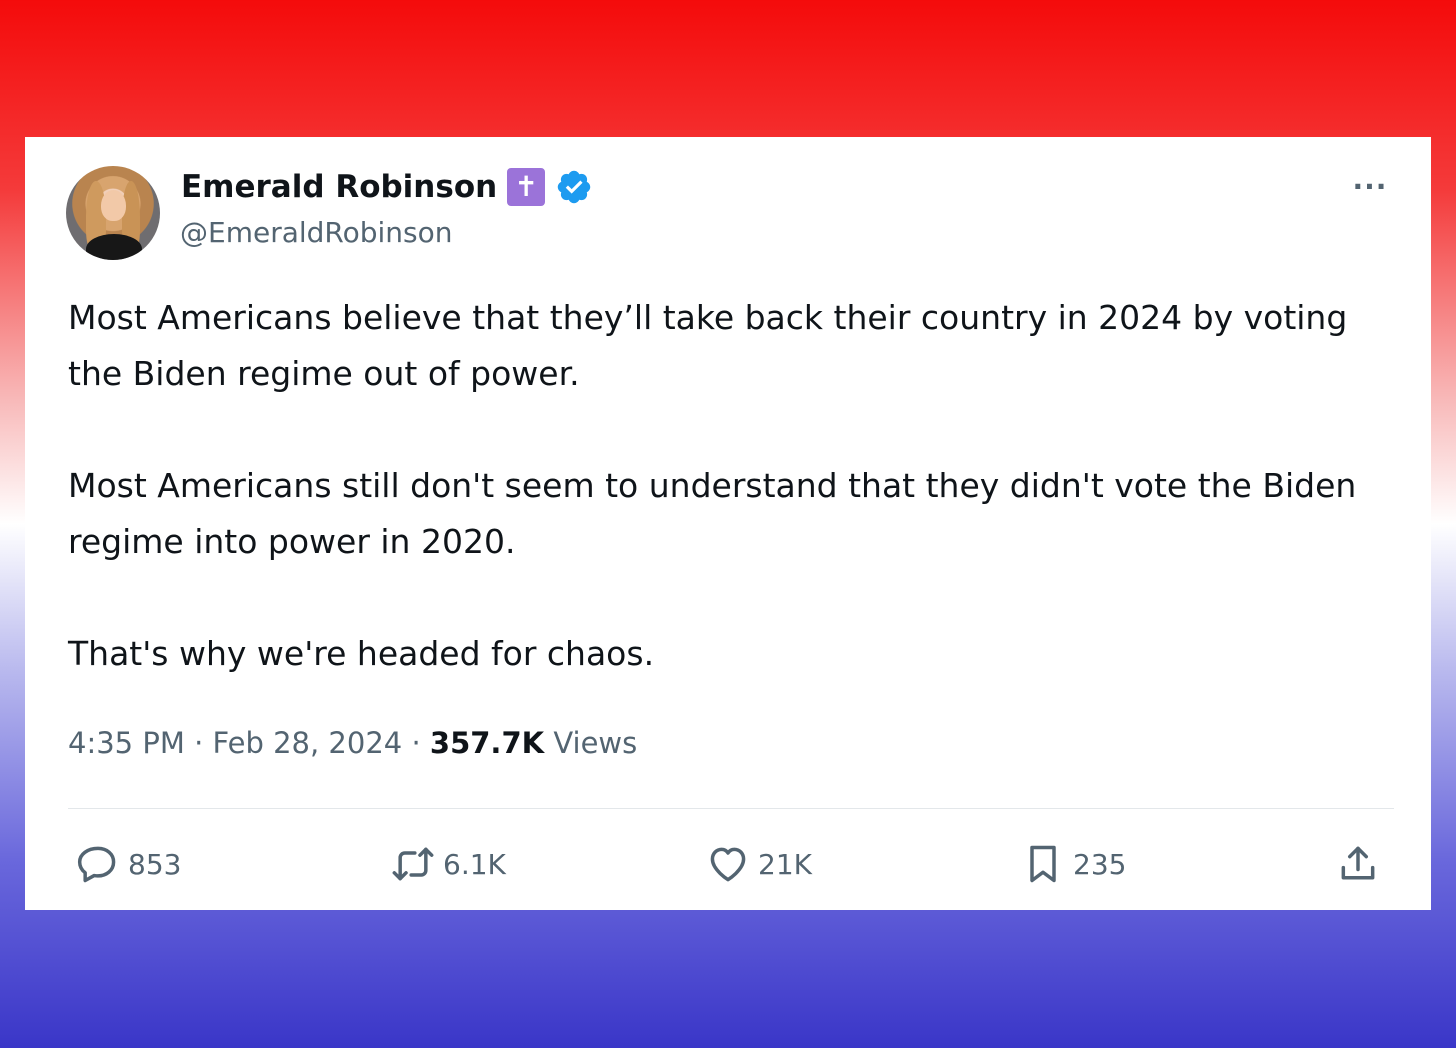 This screenshot has height=1048, width=1456. Describe the element at coordinates (114, 247) in the screenshot. I see `avatar-shirt` at that location.